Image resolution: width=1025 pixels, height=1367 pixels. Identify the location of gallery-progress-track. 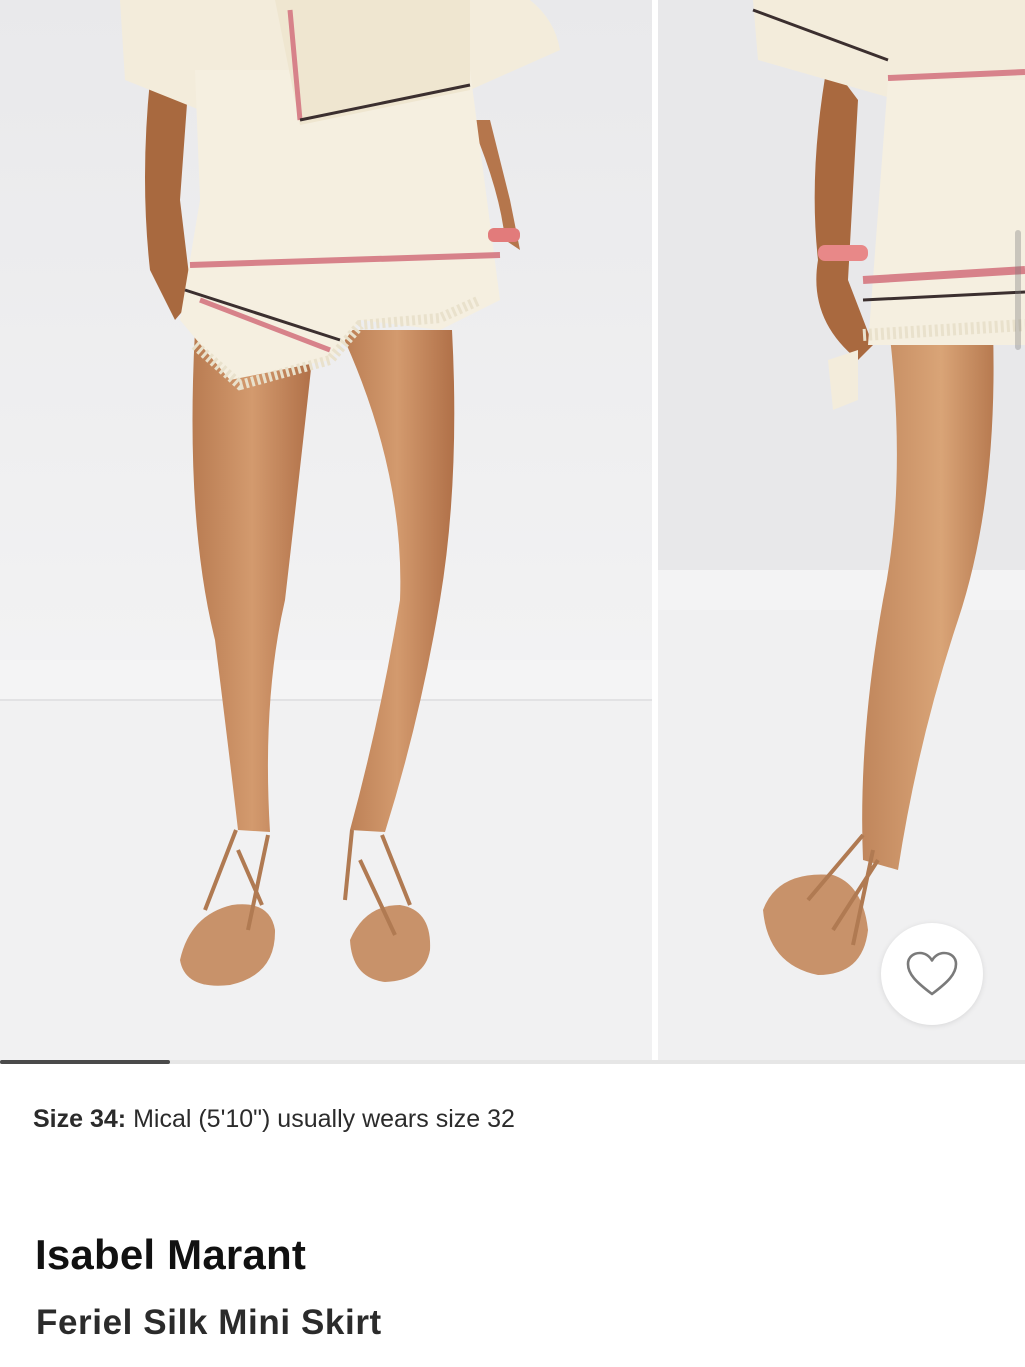
(512, 1062).